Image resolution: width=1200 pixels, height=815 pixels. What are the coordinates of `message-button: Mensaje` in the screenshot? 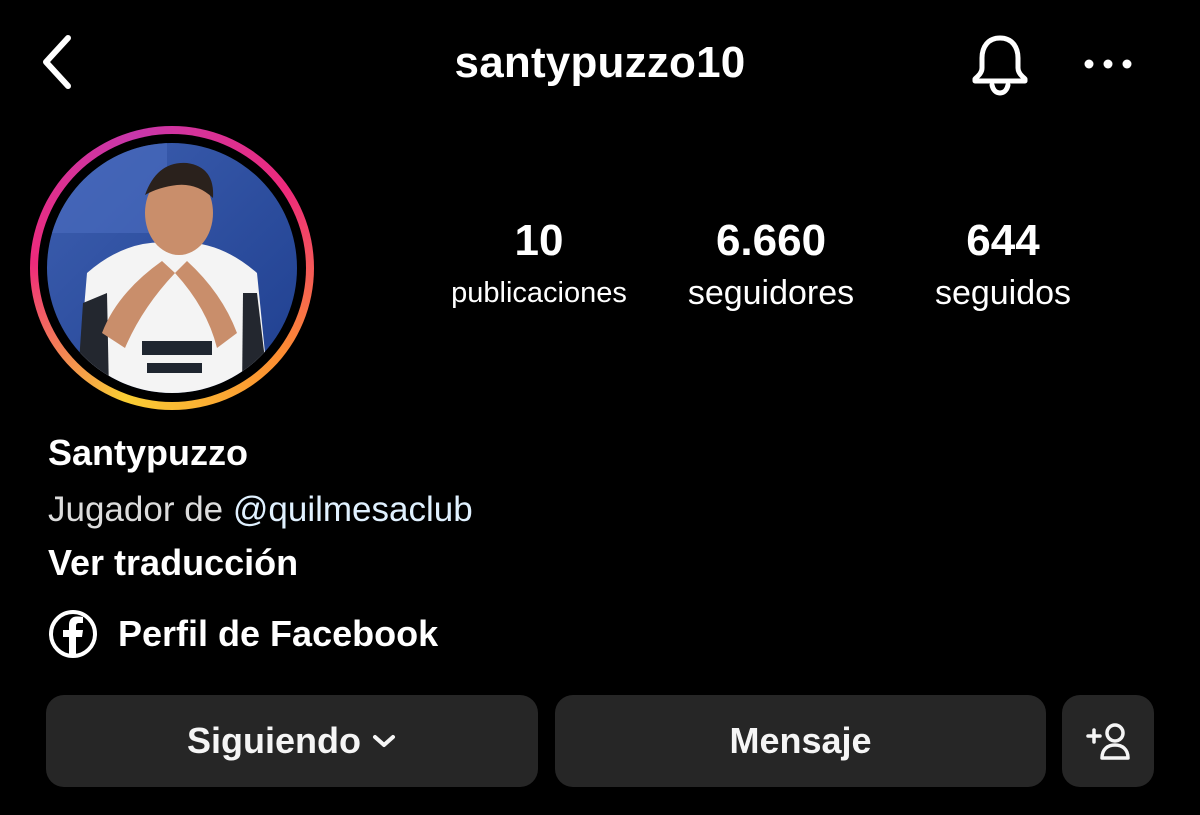 It's located at (800, 741).